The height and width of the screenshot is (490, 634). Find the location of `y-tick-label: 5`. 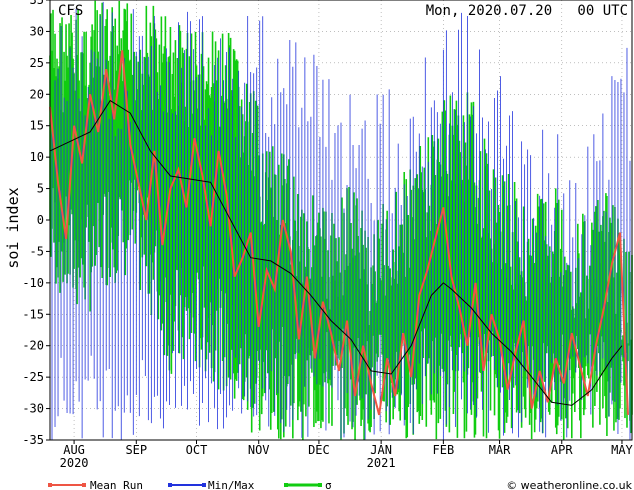

y-tick-label: 5 is located at coordinates (40, 189).